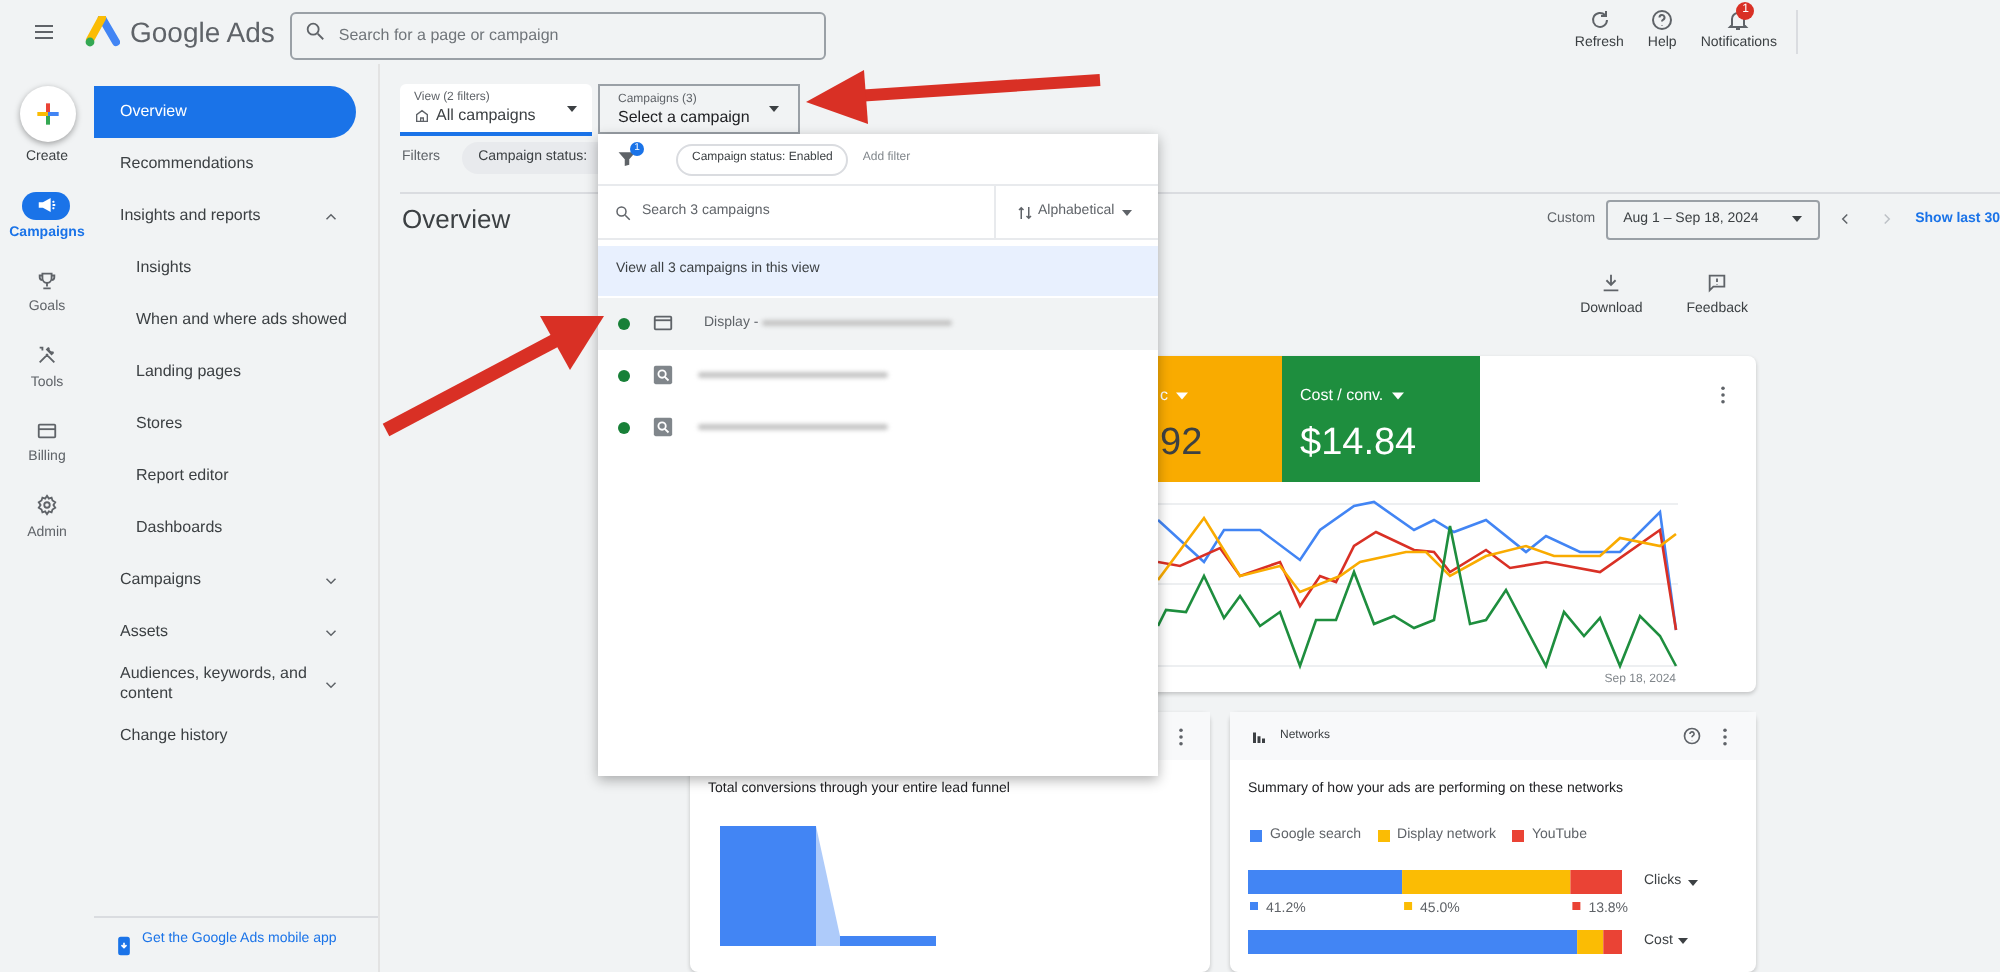 This screenshot has height=972, width=2000. What do you see at coordinates (47, 355) in the screenshot?
I see `tools-icon` at bounding box center [47, 355].